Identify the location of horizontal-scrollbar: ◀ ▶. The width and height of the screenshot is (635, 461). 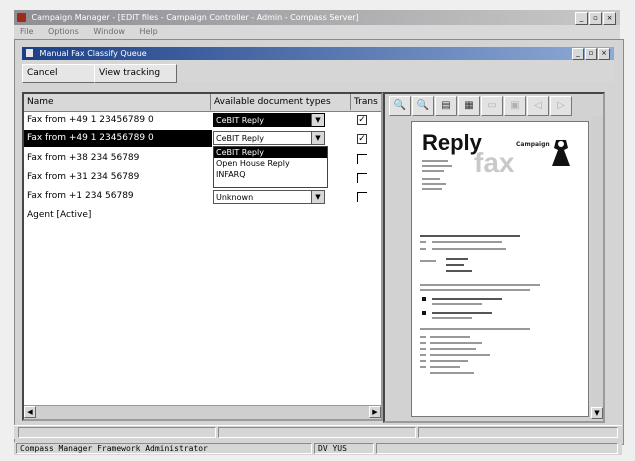
(202, 412).